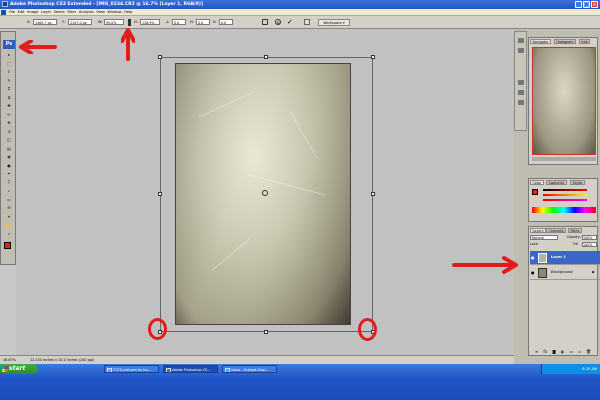 The height and width of the screenshot is (400, 600). What do you see at coordinates (9, 55) in the screenshot?
I see `move-tool-icon: ▸` at bounding box center [9, 55].